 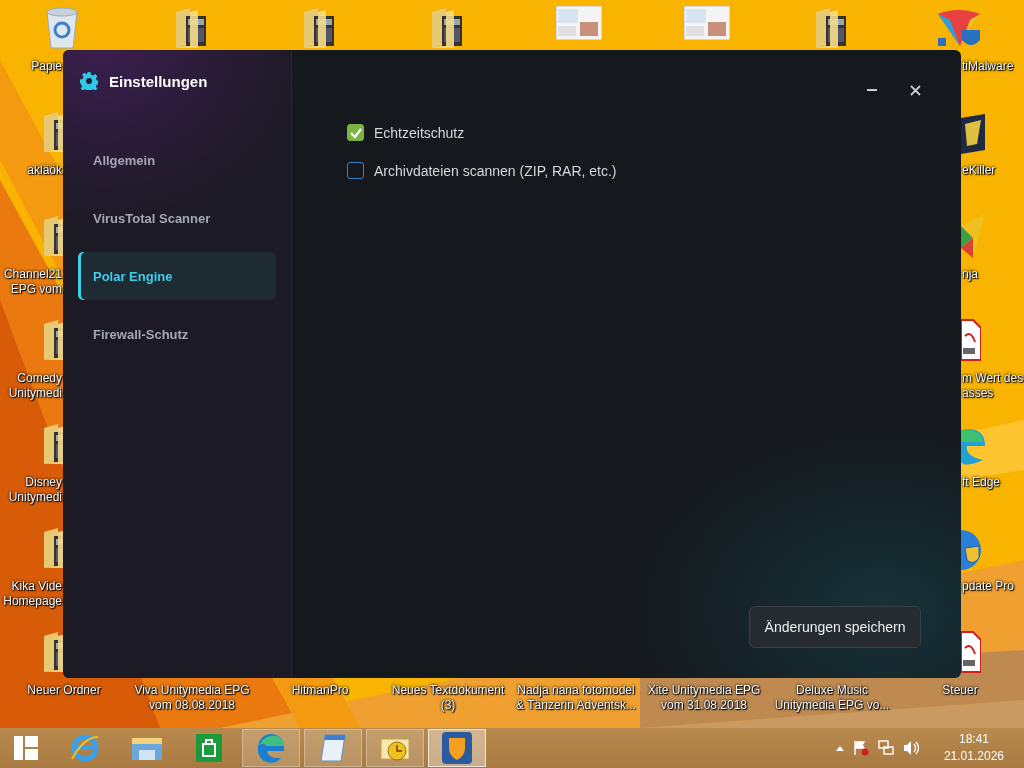 What do you see at coordinates (158, 81) in the screenshot?
I see `window-title: Einstellungen` at bounding box center [158, 81].